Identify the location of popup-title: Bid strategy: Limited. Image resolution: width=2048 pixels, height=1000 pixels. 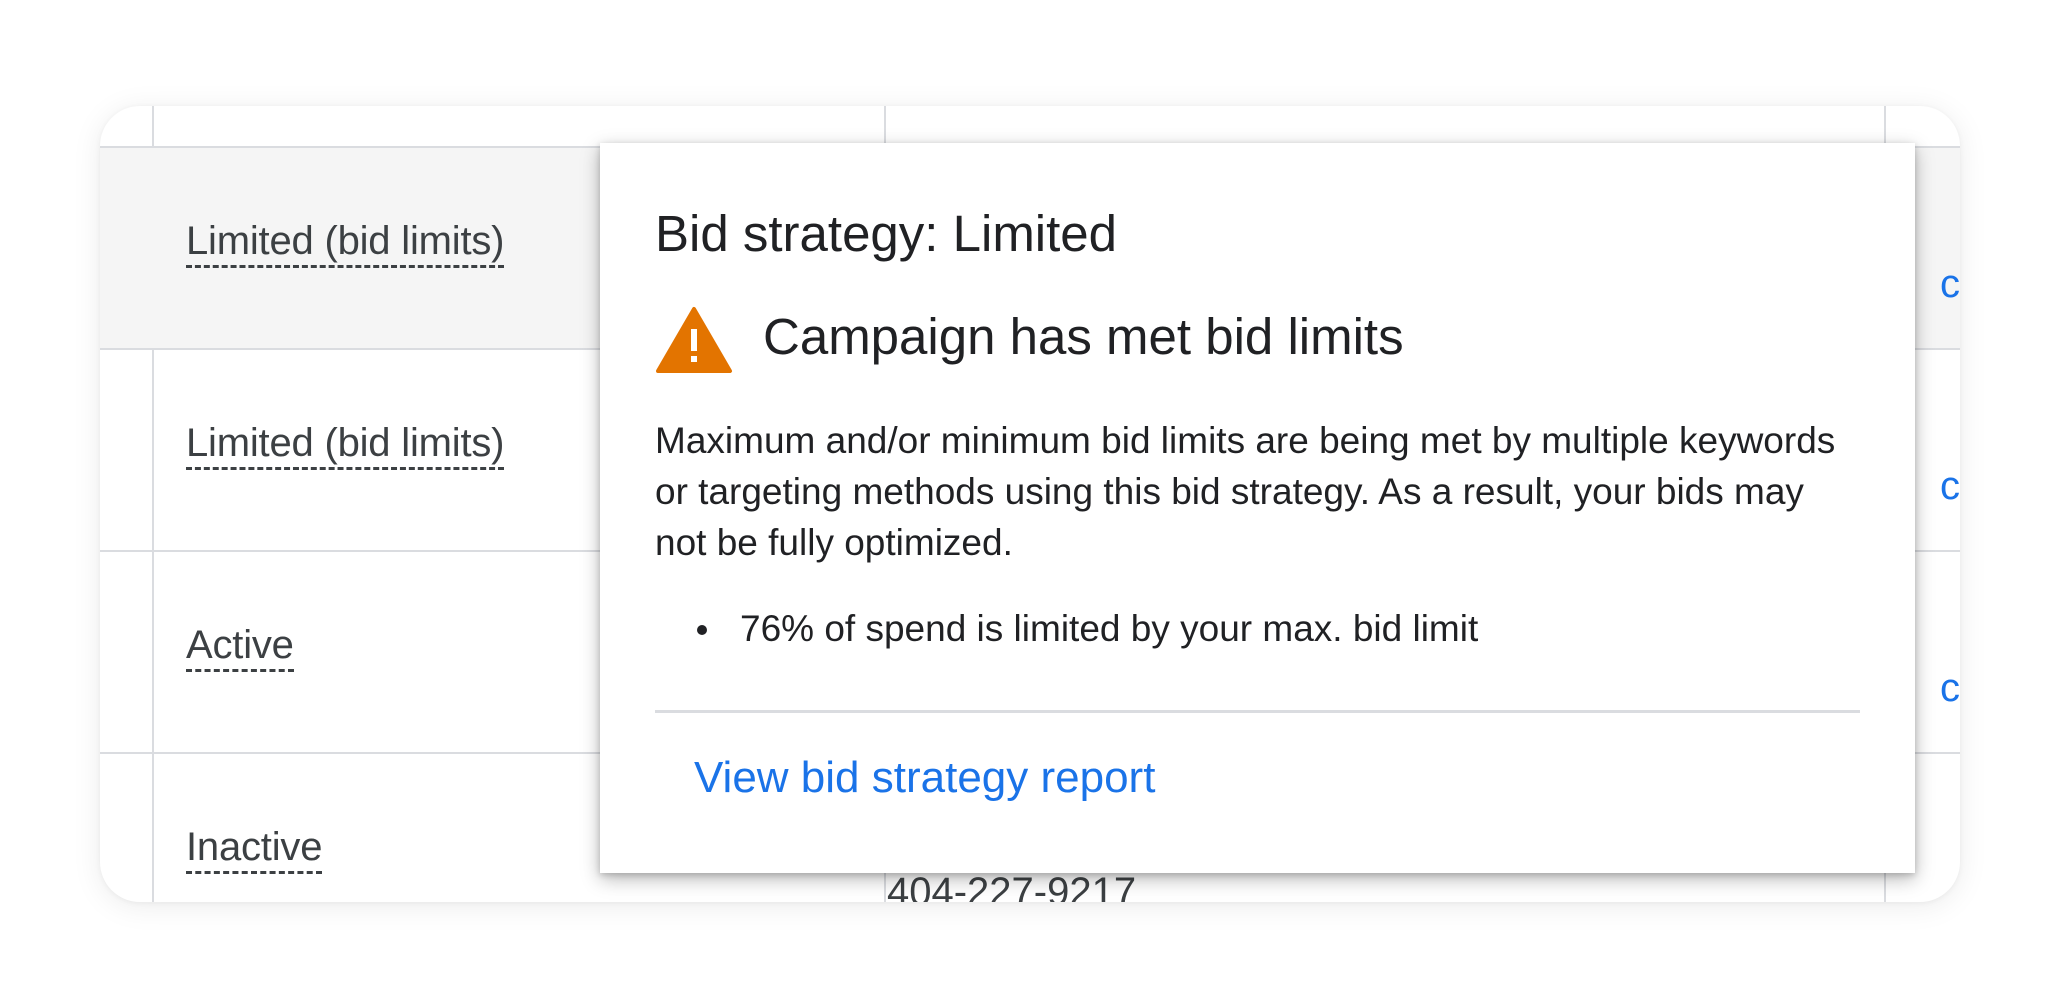
(886, 233).